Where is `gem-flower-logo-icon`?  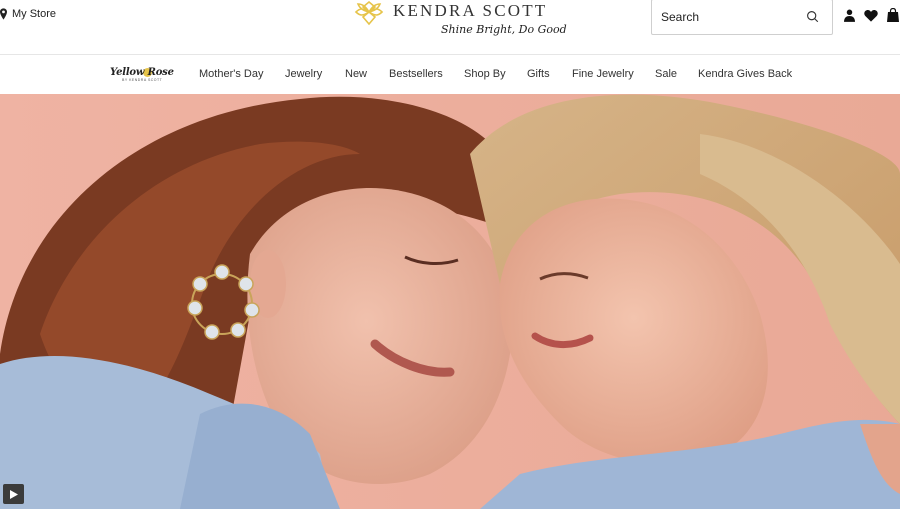
gem-flower-logo-icon is located at coordinates (369, 13).